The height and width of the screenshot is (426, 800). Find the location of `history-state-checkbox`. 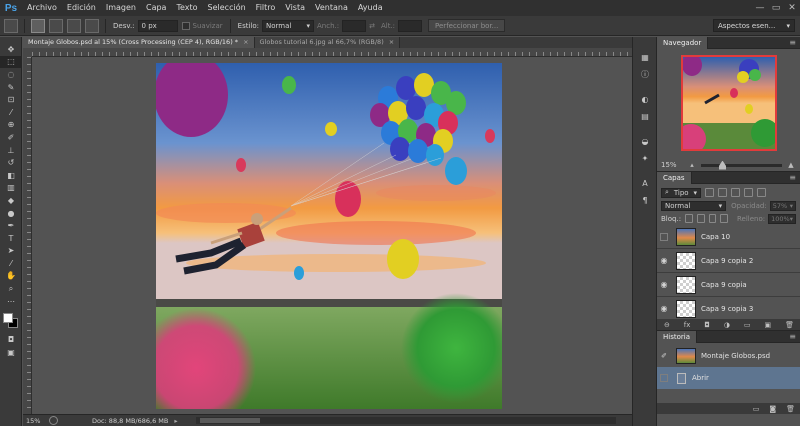

history-state-checkbox is located at coordinates (664, 378).